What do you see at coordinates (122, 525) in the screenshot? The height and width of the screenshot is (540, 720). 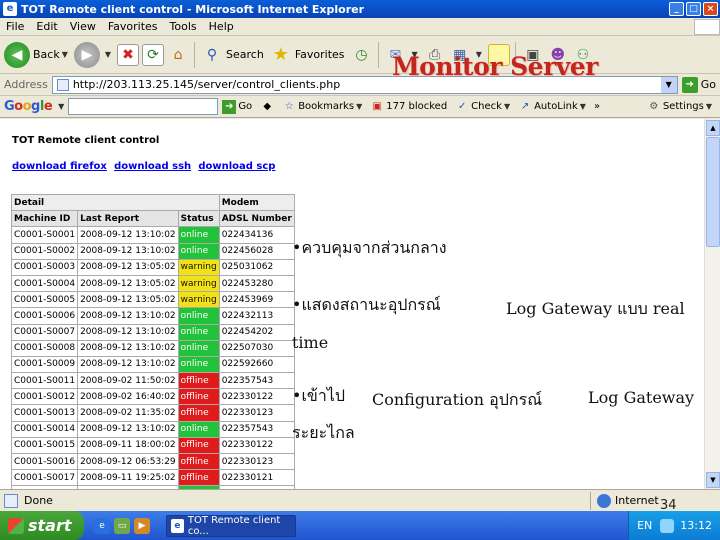 I see `desktop-icon: ▭` at bounding box center [122, 525].